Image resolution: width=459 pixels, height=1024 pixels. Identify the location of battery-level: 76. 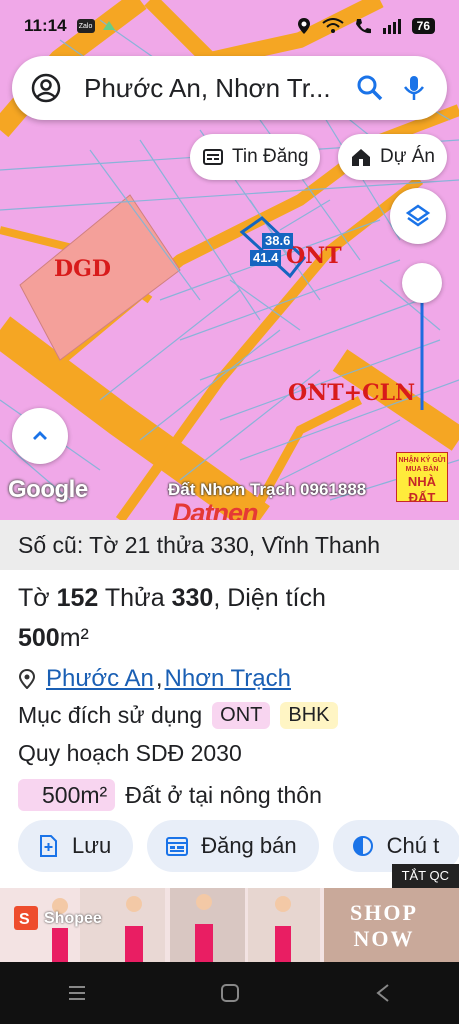
(423, 26).